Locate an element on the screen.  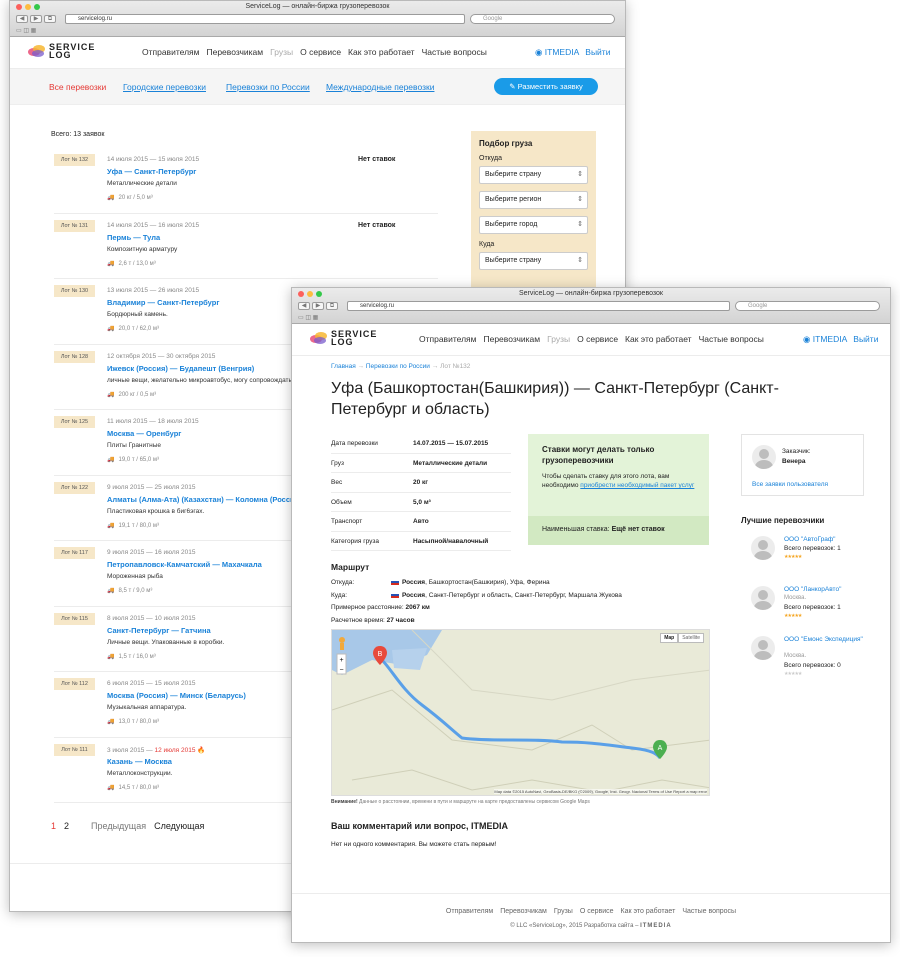
lot-route-link: Москва — Оренбург is located at coordinates (144, 433).